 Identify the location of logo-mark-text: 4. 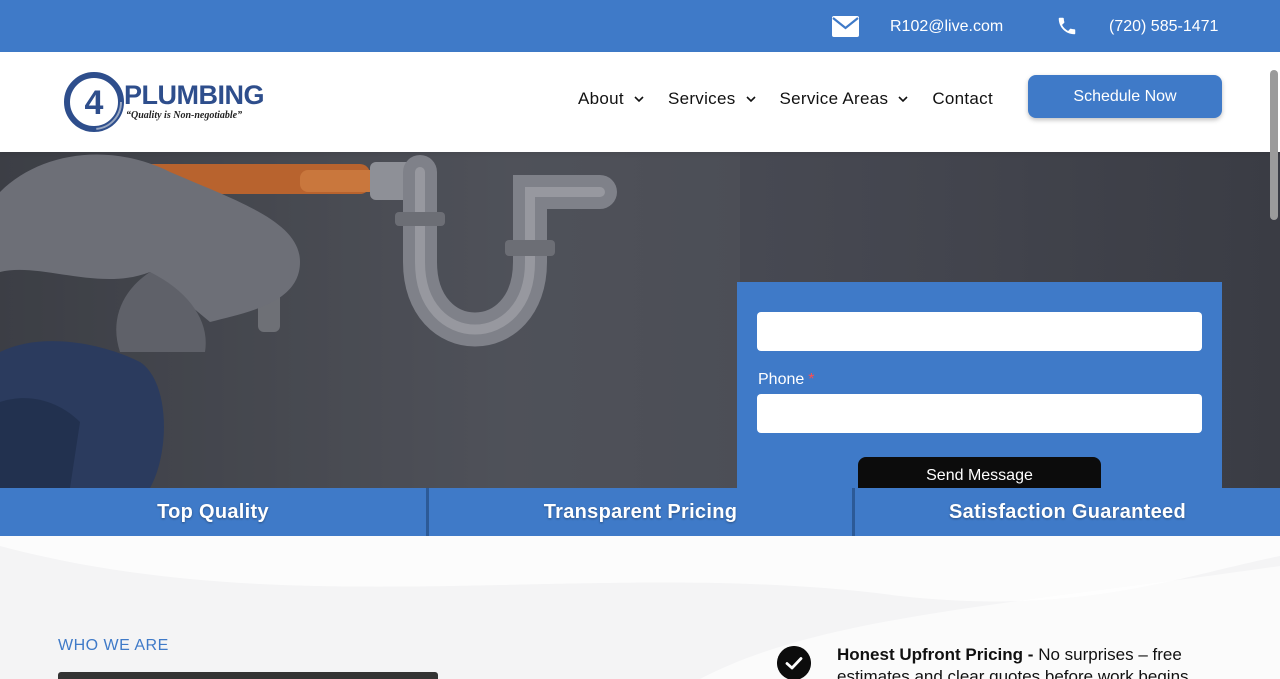
(94, 103).